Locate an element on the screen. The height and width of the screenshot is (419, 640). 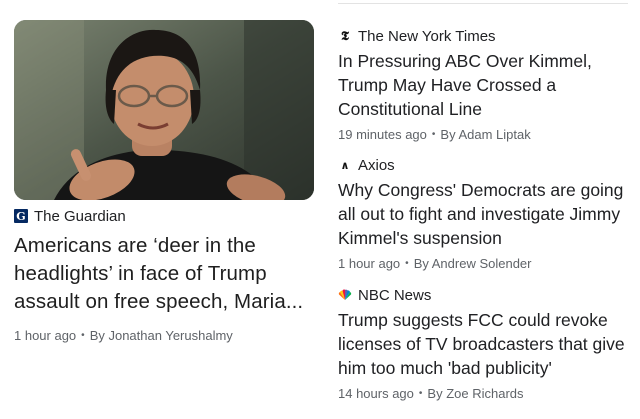
story-source: NBC News is located at coordinates (486, 295).